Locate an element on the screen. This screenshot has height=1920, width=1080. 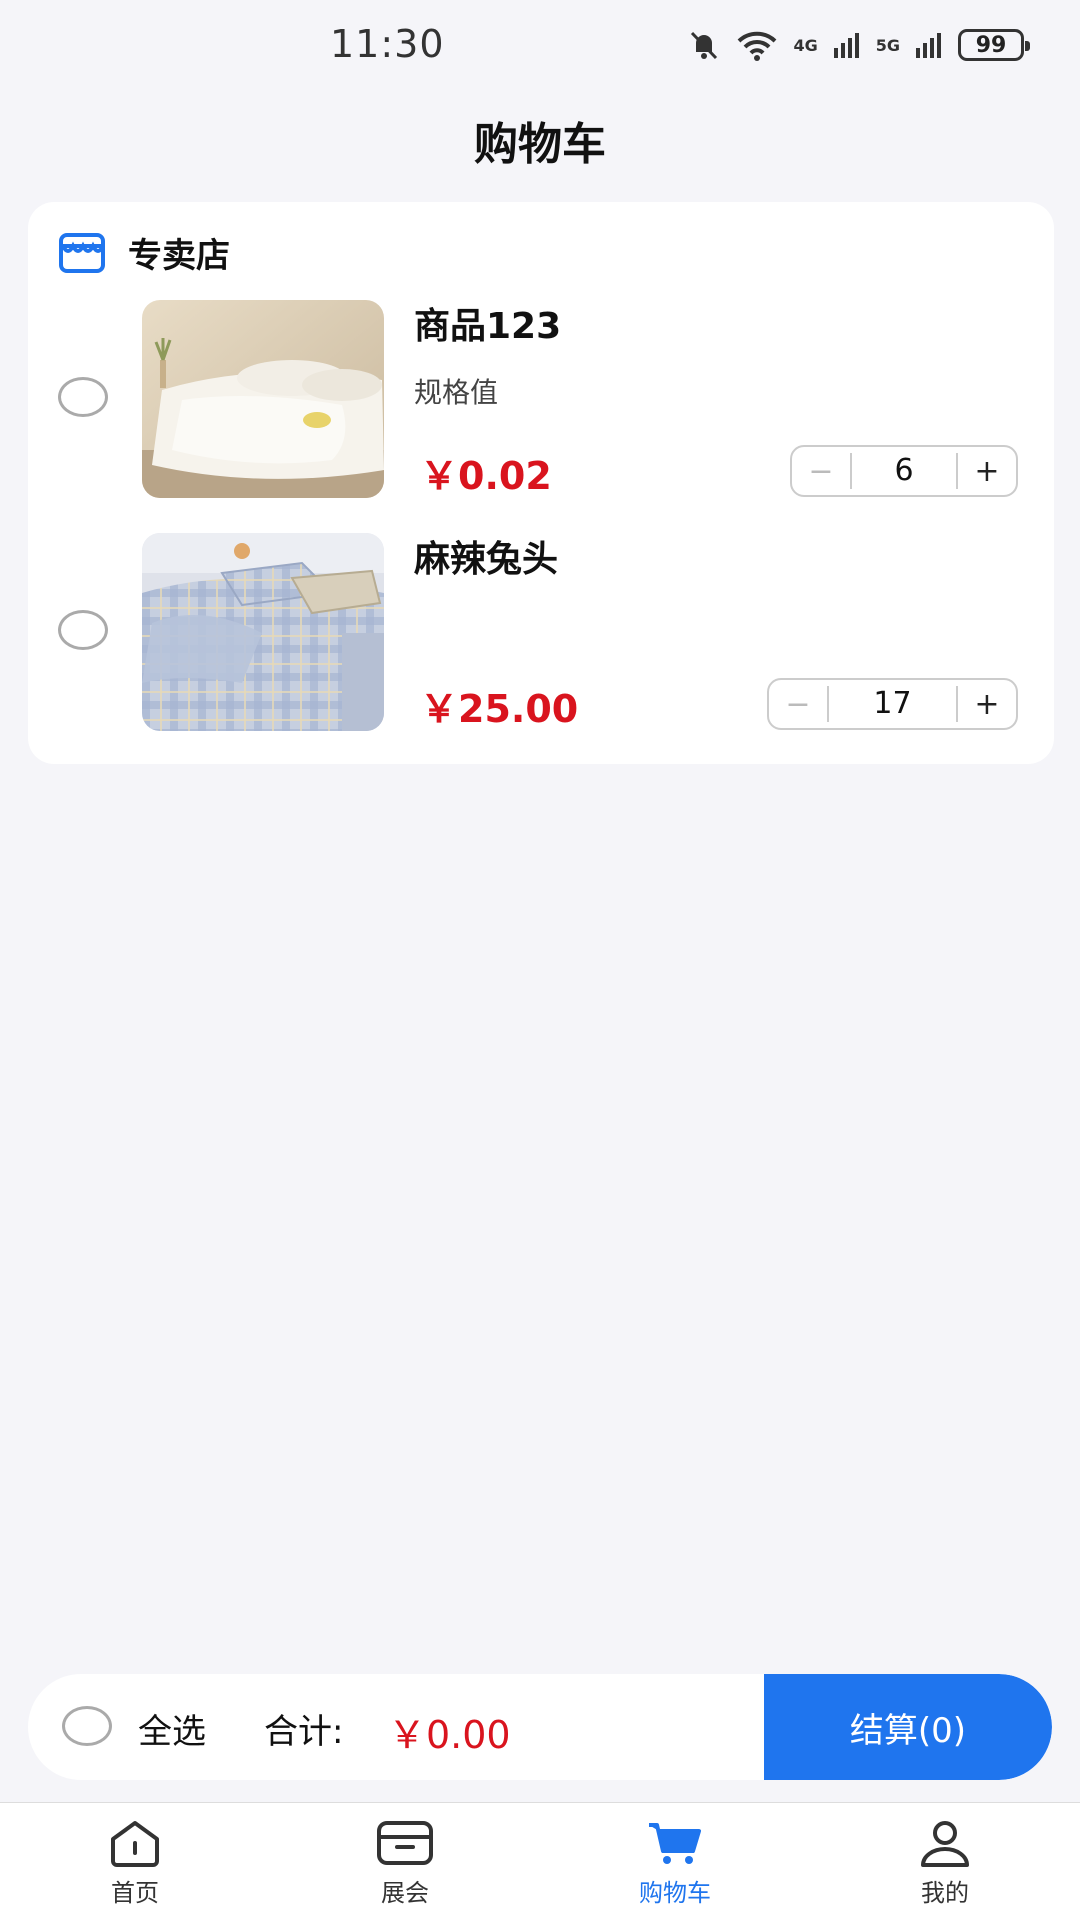
page-title: 购物车 is located at coordinates (540, 144).